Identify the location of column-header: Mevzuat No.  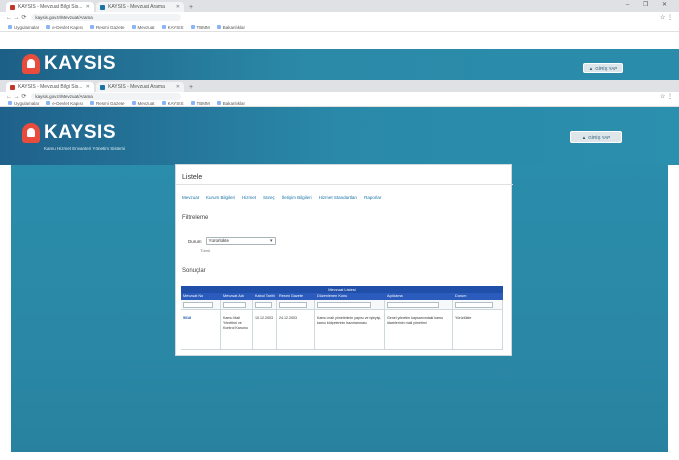
(201, 296).